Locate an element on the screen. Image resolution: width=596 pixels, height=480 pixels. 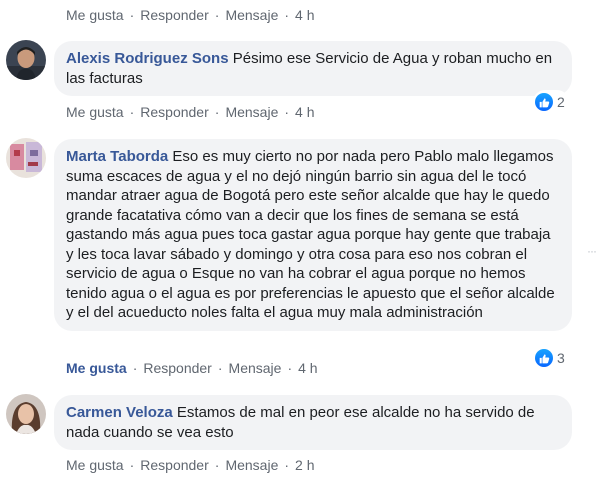
more-options-icon: ··· is located at coordinates (591, 251).